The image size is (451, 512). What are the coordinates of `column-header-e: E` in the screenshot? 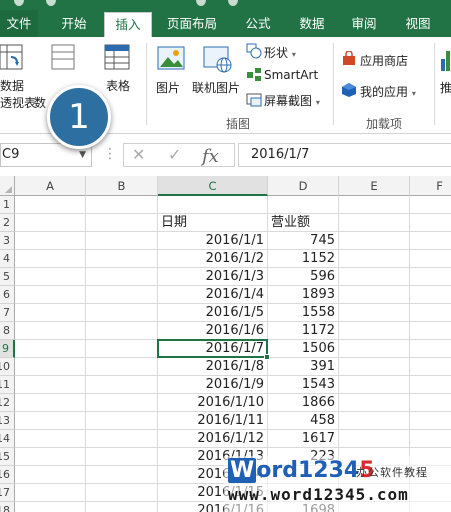 It's located at (374, 186).